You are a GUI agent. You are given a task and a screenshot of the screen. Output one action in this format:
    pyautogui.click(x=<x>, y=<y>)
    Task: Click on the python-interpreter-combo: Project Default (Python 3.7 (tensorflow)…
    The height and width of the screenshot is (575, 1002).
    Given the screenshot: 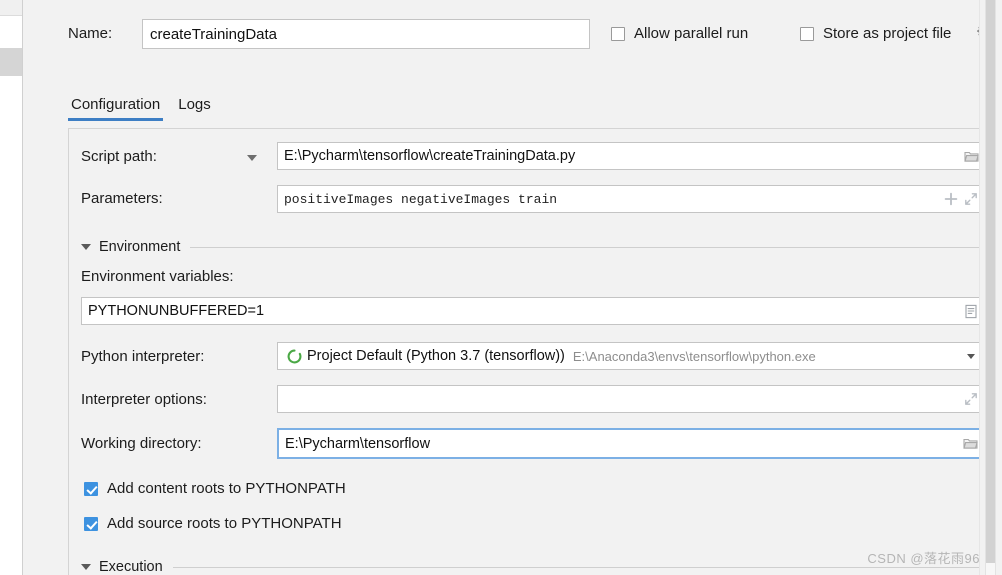 What is the action you would take?
    pyautogui.click(x=632, y=356)
    